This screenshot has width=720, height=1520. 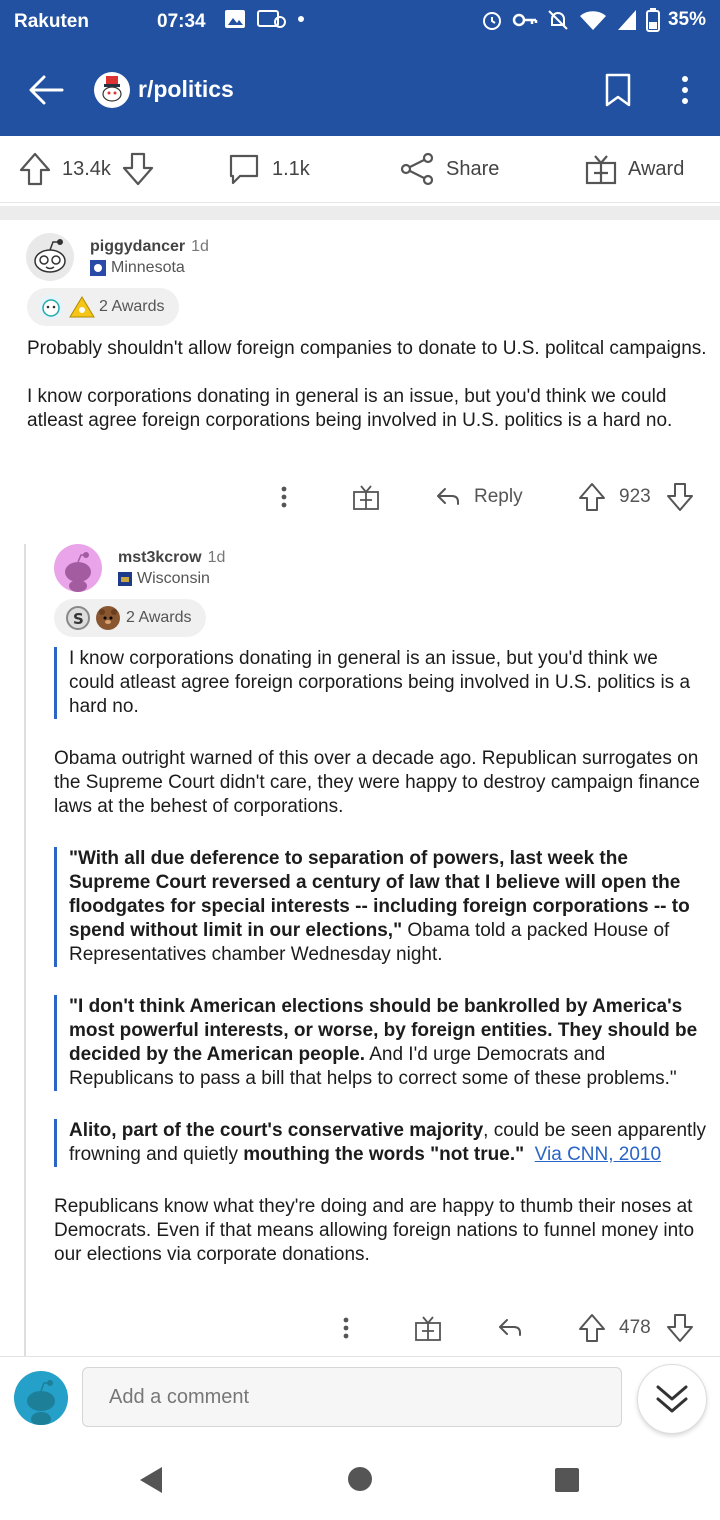 I want to click on comments-button: 1.1k, so click(x=268, y=169).